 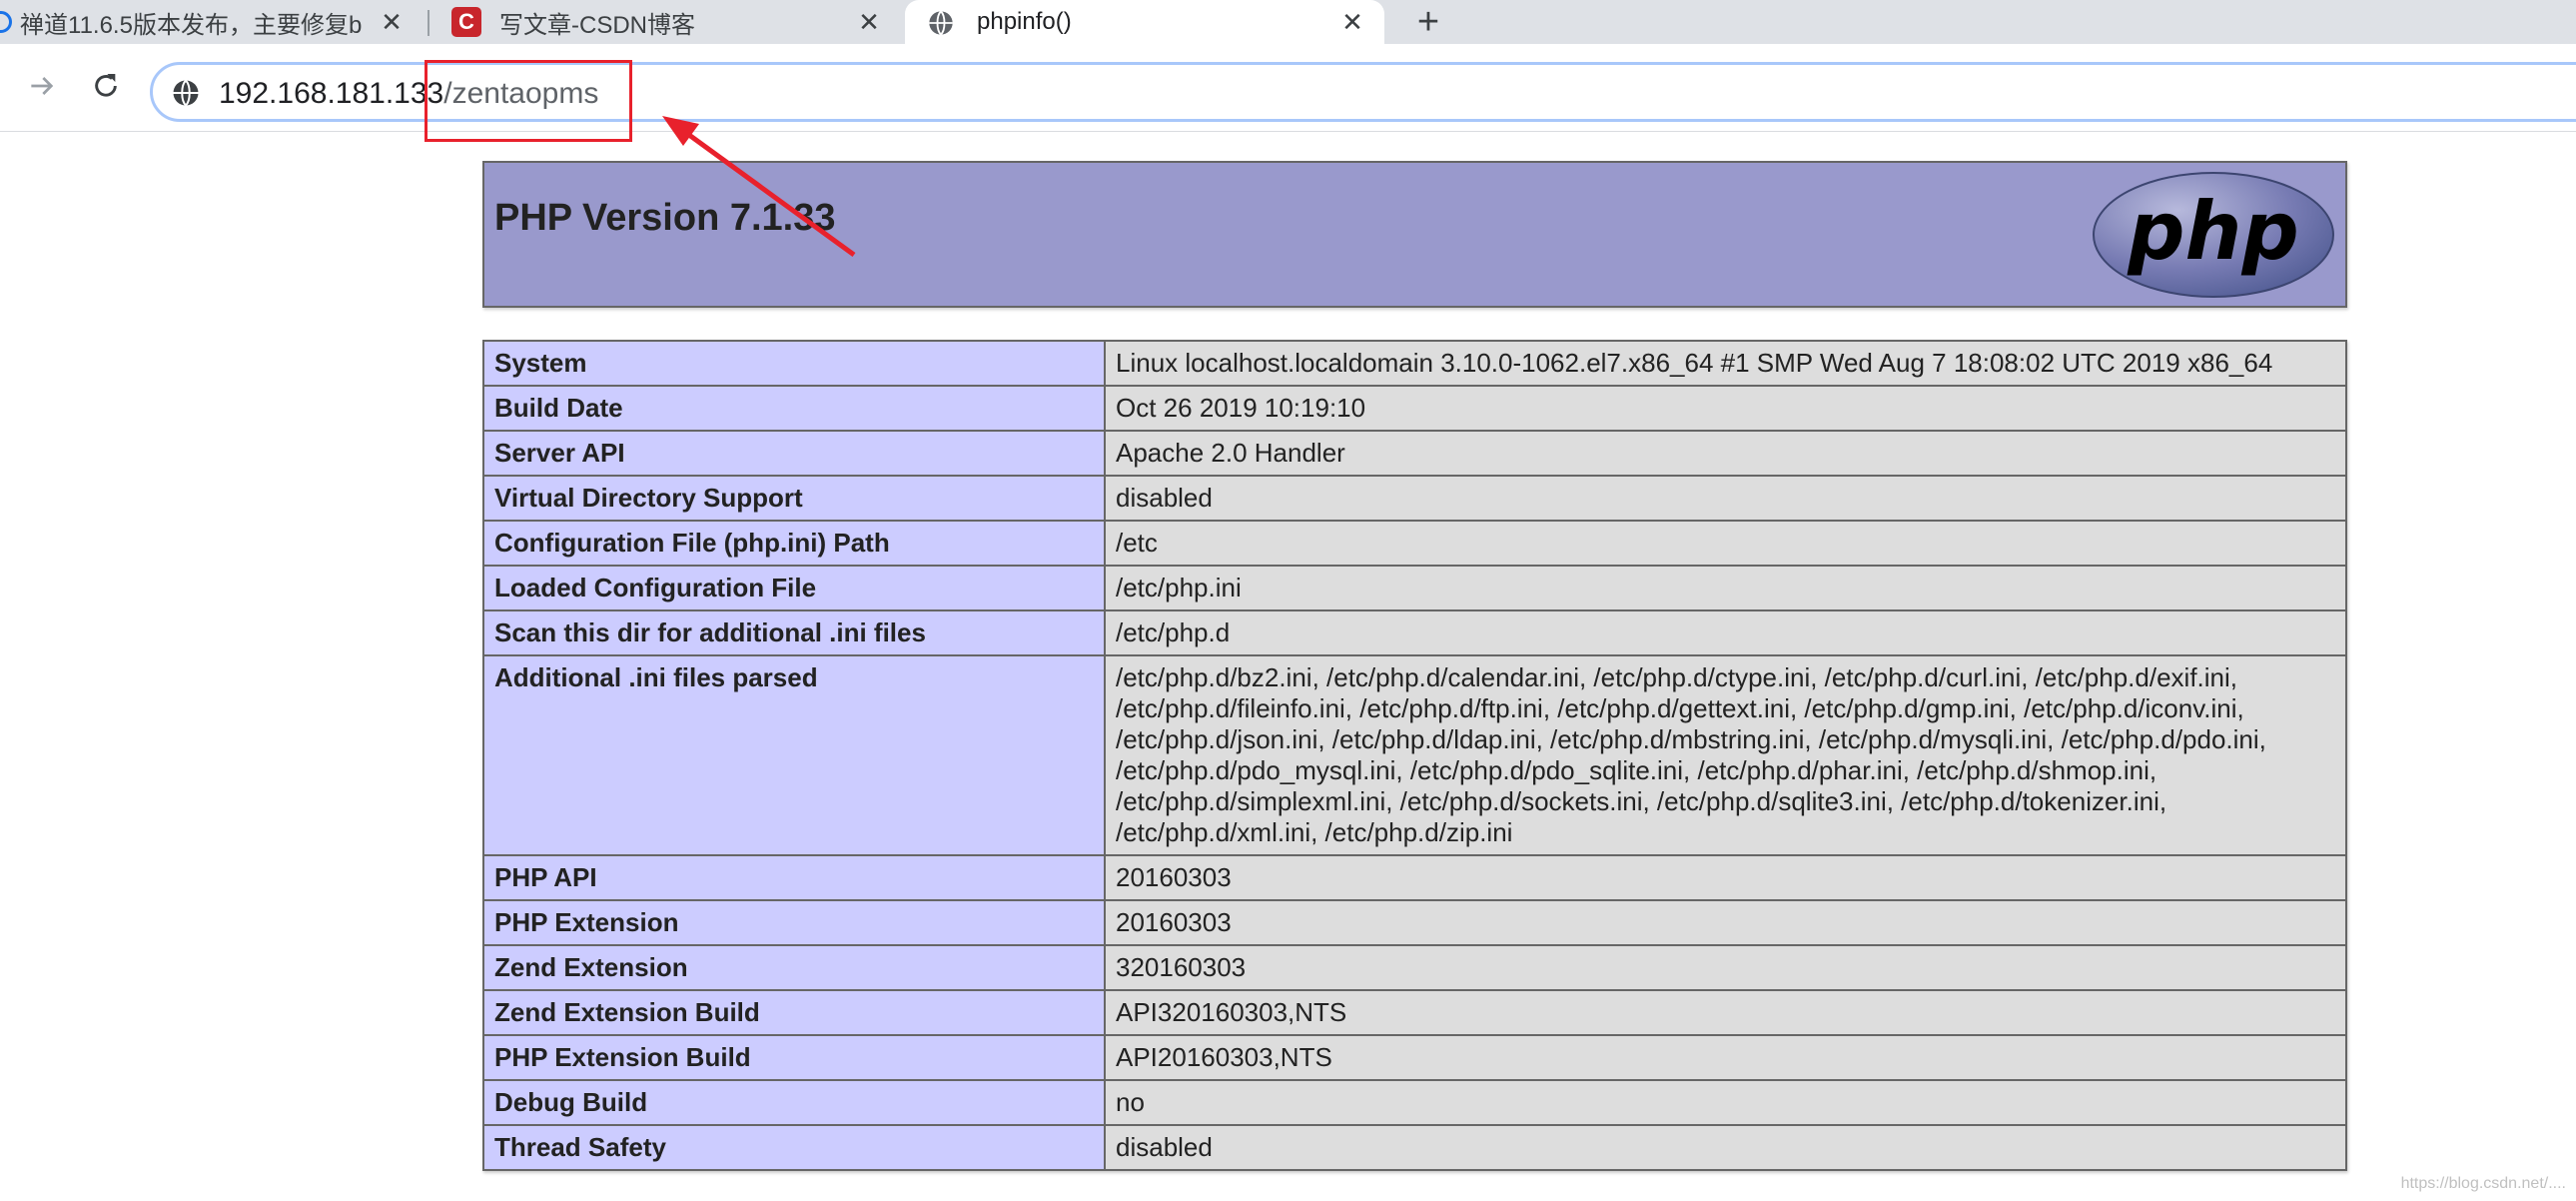 What do you see at coordinates (794, 364) in the screenshot?
I see `row-key: System` at bounding box center [794, 364].